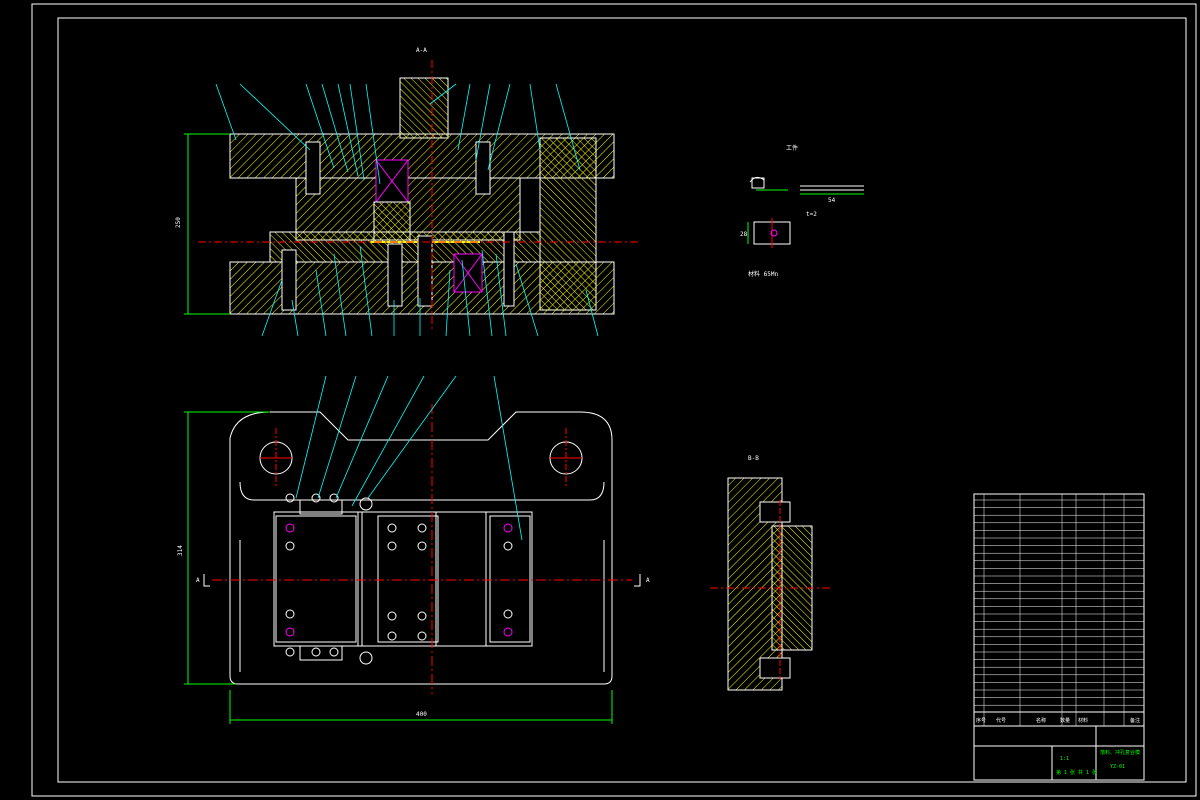 The width and height of the screenshot is (1200, 800). I want to click on dim-section-height: 250, so click(178, 222).